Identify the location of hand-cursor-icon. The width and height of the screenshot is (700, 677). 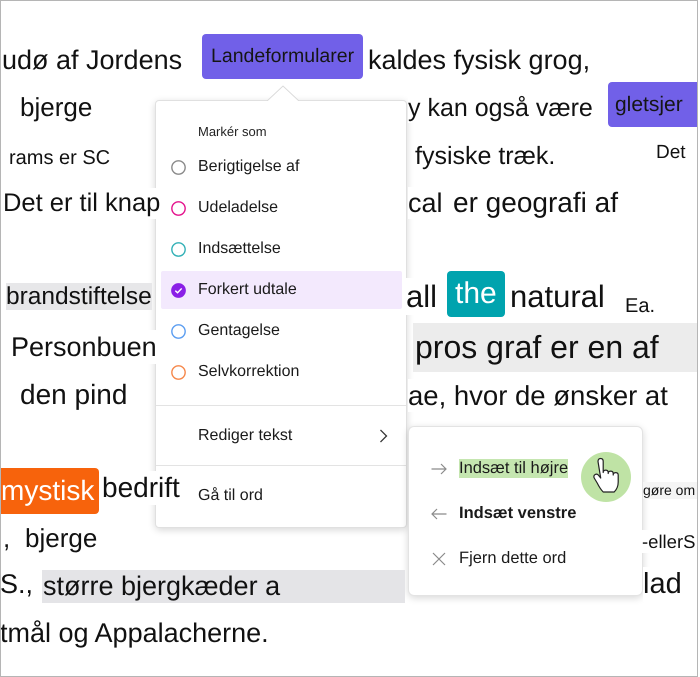
(606, 477).